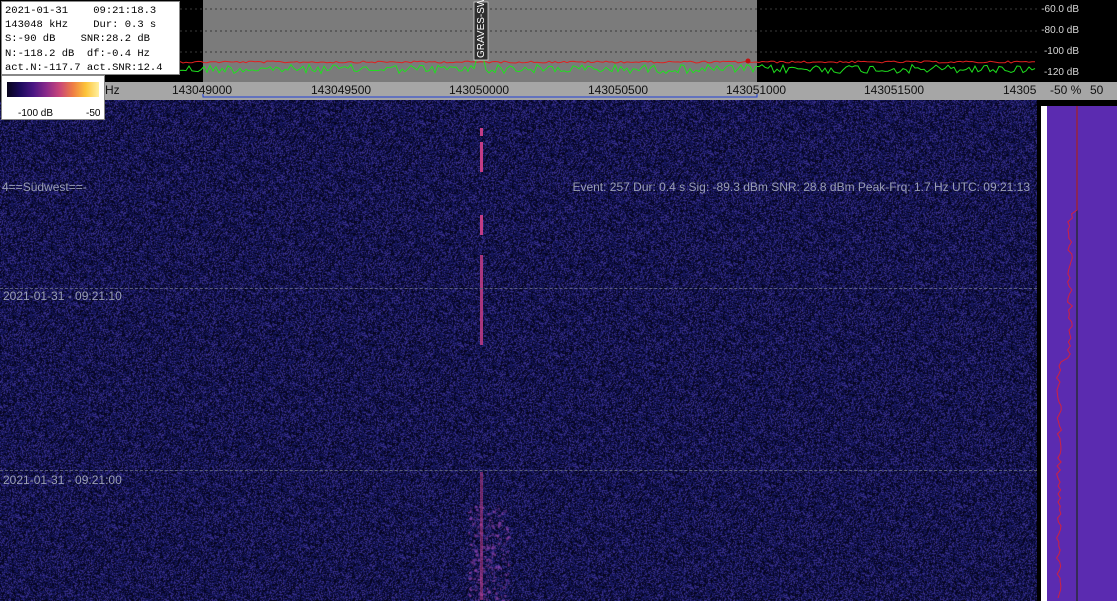 Image resolution: width=1117 pixels, height=601 pixels. I want to click on sidebar-level-trace, so click(1066, 353).